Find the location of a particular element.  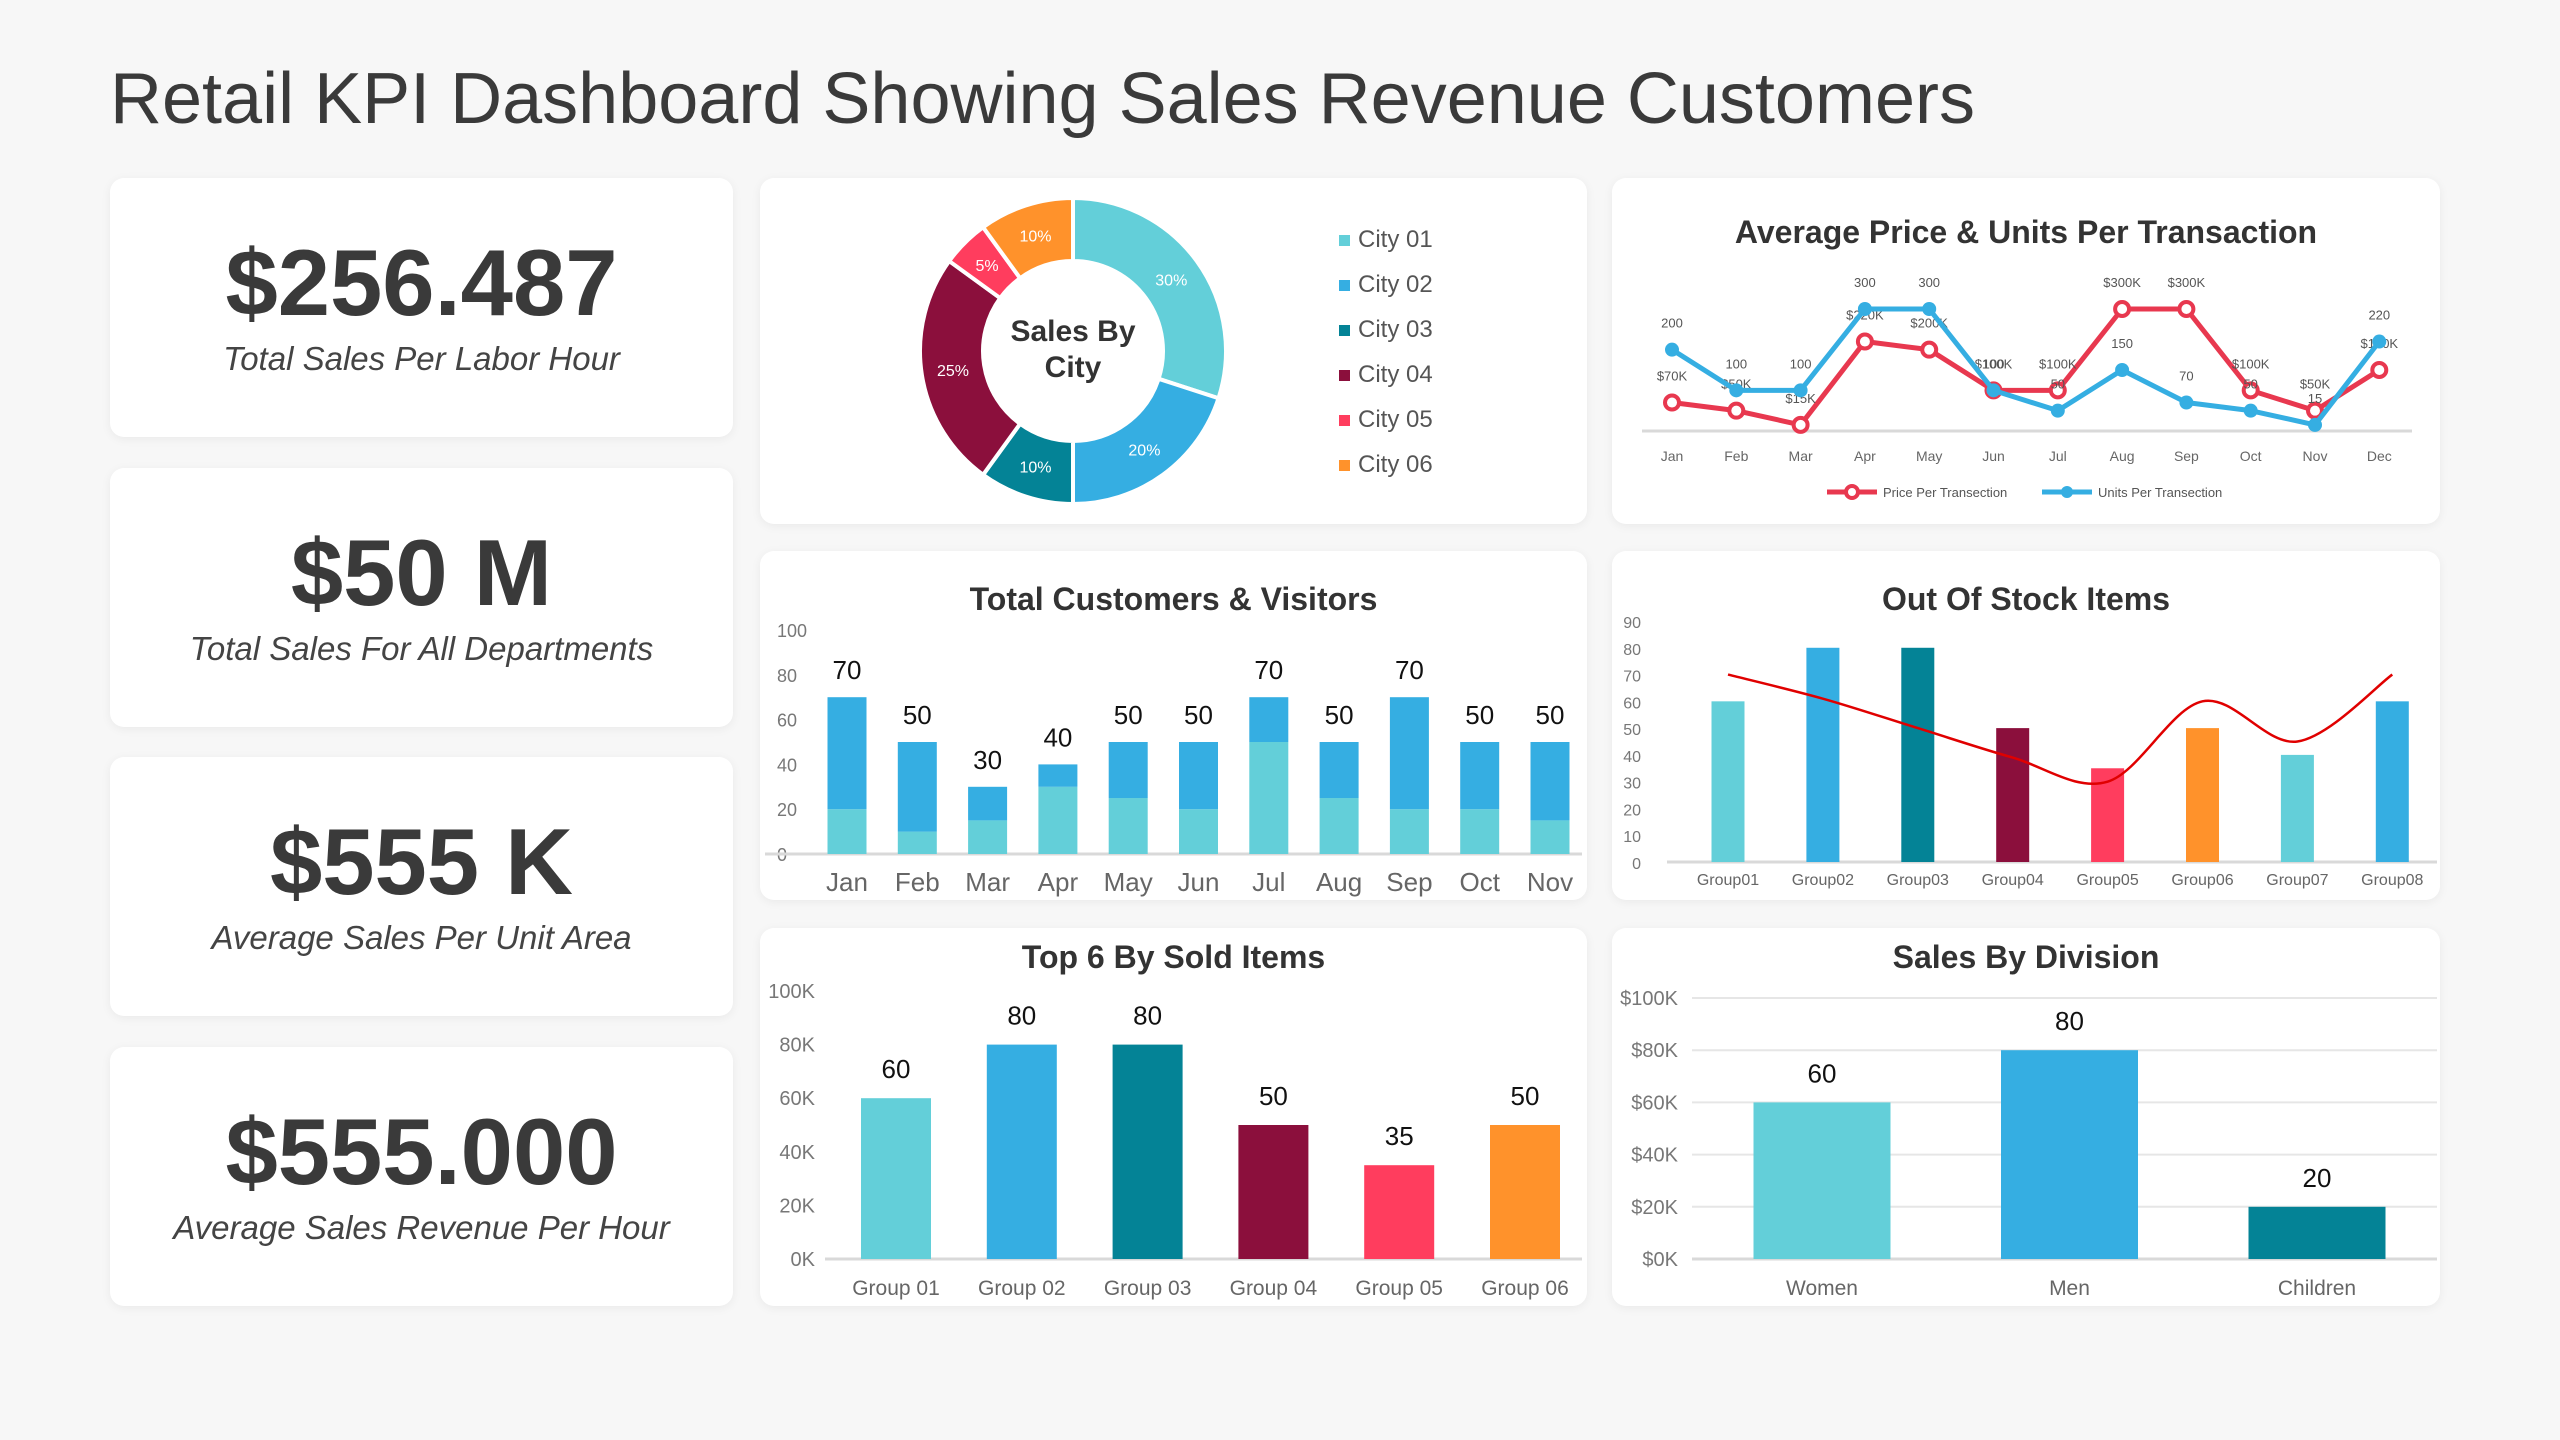

kpi-card-sales-per-unit-area: $555 K Average Sales Per Unit Area is located at coordinates (421, 886).